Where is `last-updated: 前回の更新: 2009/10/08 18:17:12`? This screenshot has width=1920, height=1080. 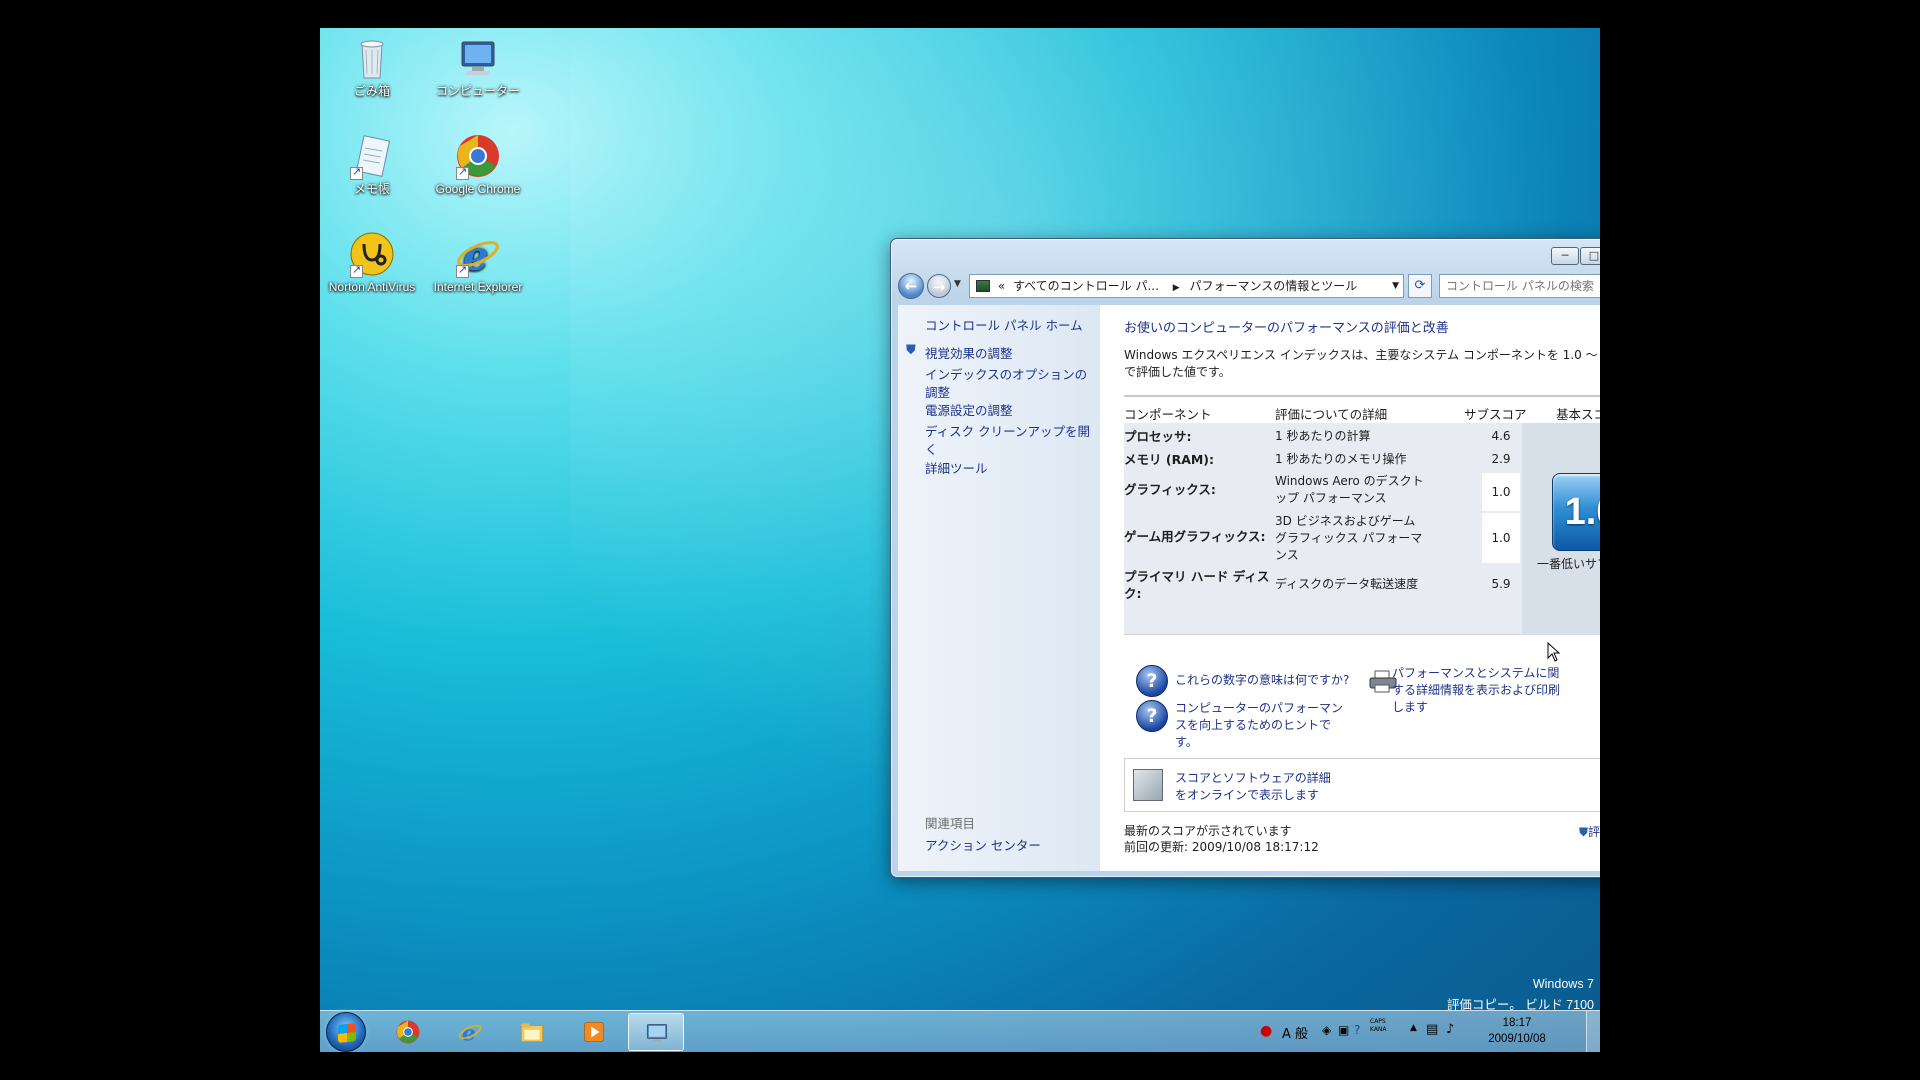
last-updated: 前回の更新: 2009/10/08 18:17:12 is located at coordinates (1221, 847).